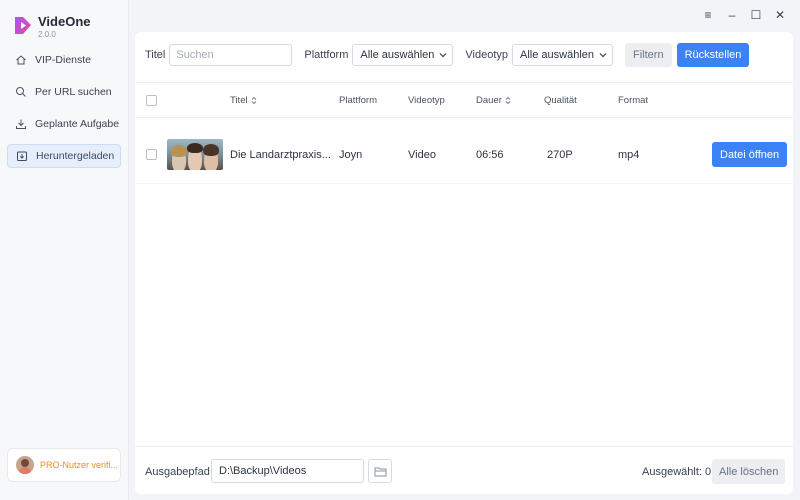 The height and width of the screenshot is (500, 800). What do you see at coordinates (239, 100) in the screenshot?
I see `column-title-label: Titel` at bounding box center [239, 100].